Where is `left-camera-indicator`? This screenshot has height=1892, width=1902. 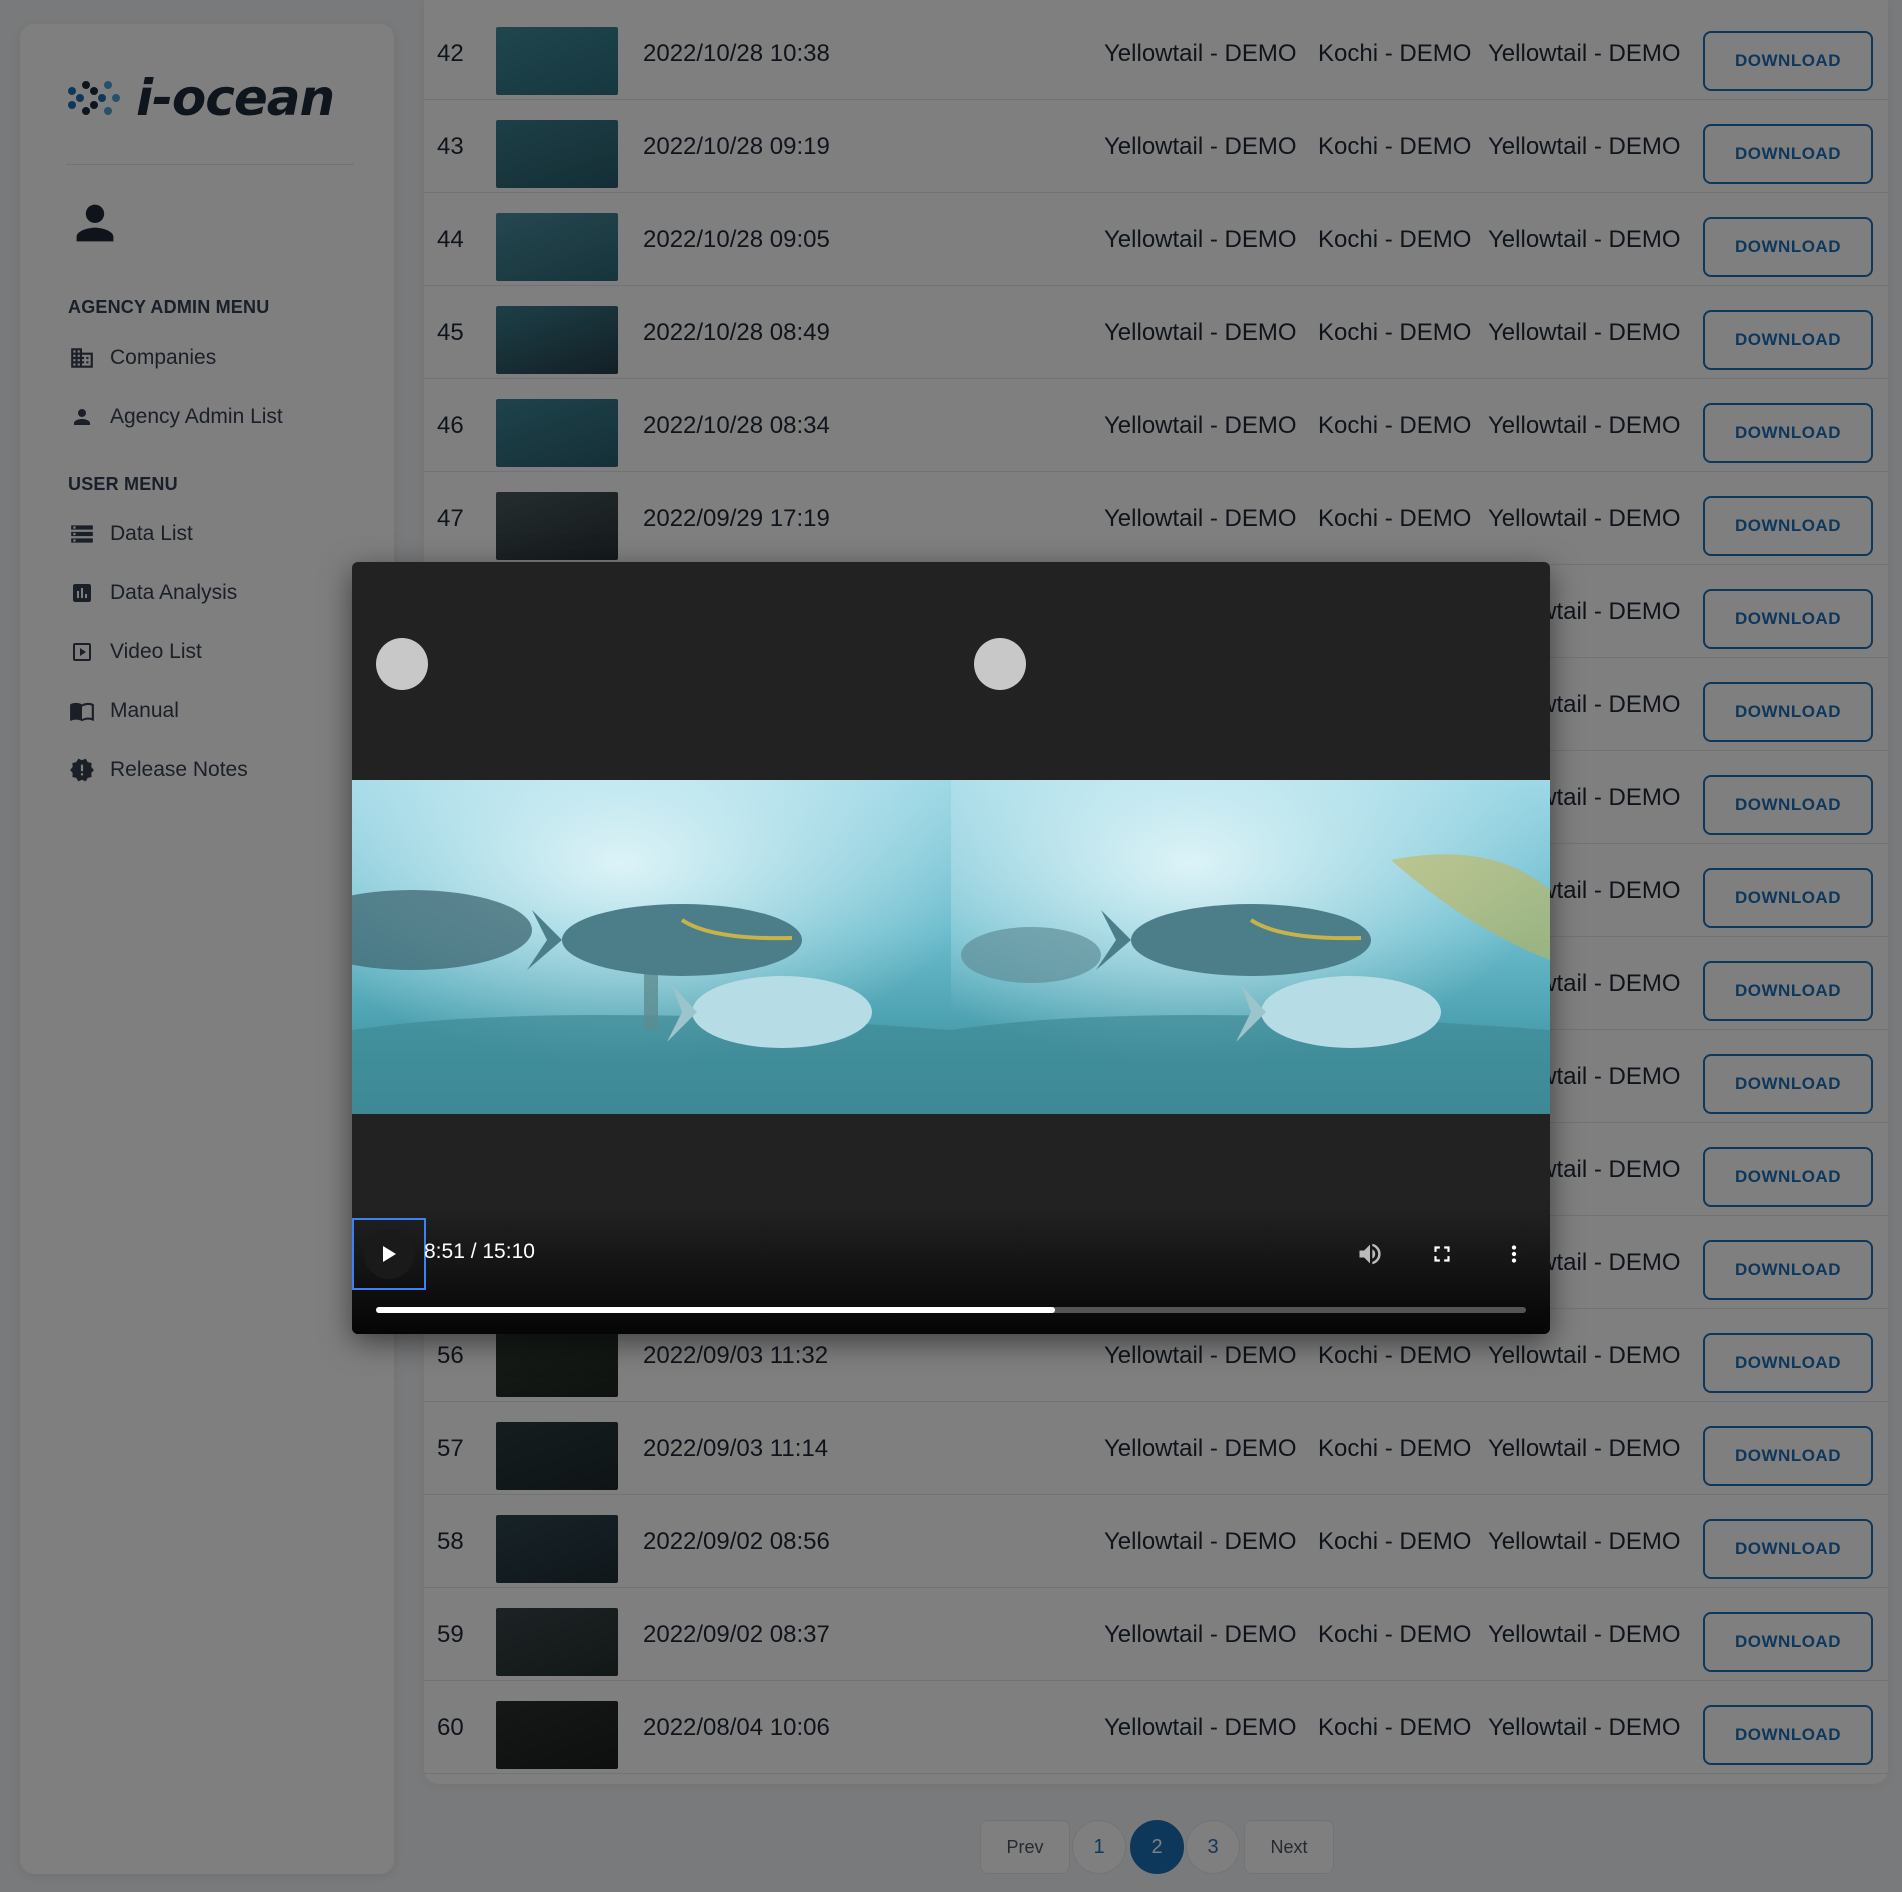 left-camera-indicator is located at coordinates (402, 664).